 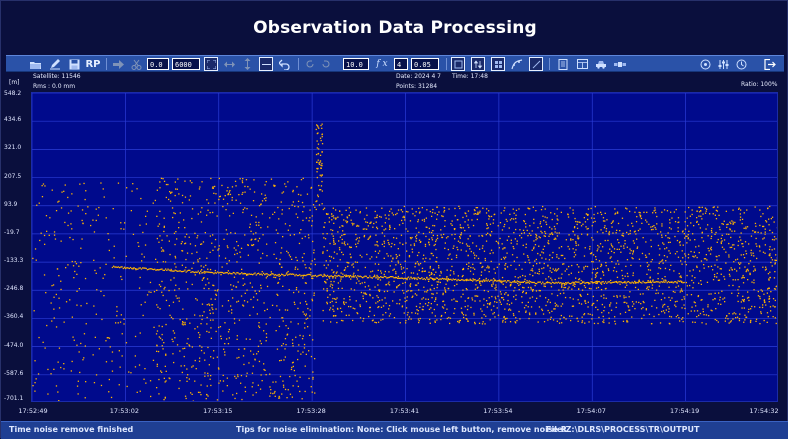 I want to click on clock-icon, so click(x=741, y=64).